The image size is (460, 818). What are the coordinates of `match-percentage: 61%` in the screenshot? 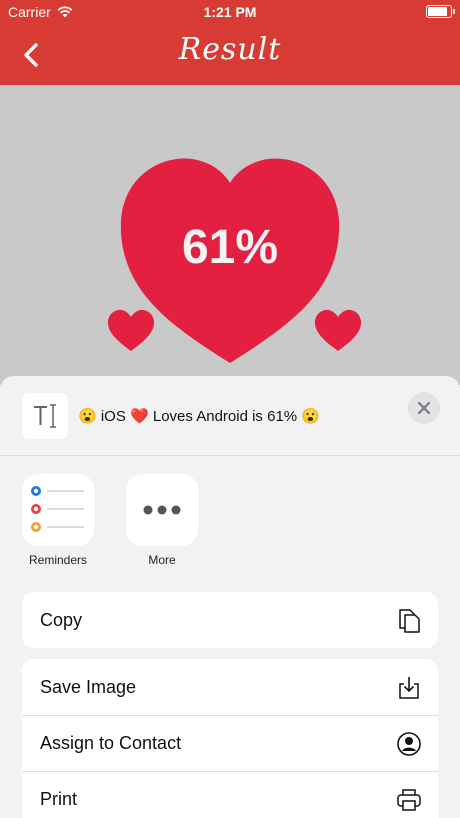 It's located at (230, 247).